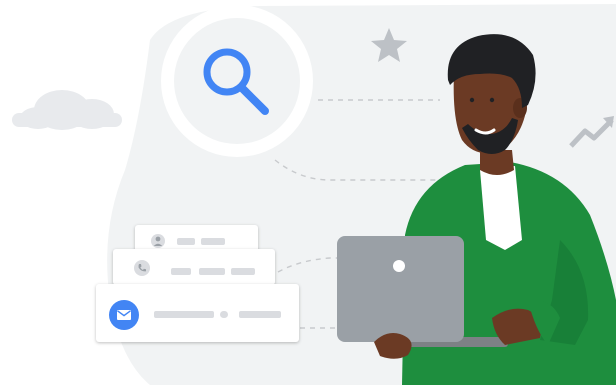 This screenshot has width=616, height=385. I want to click on white-tshirt, so click(501, 208).